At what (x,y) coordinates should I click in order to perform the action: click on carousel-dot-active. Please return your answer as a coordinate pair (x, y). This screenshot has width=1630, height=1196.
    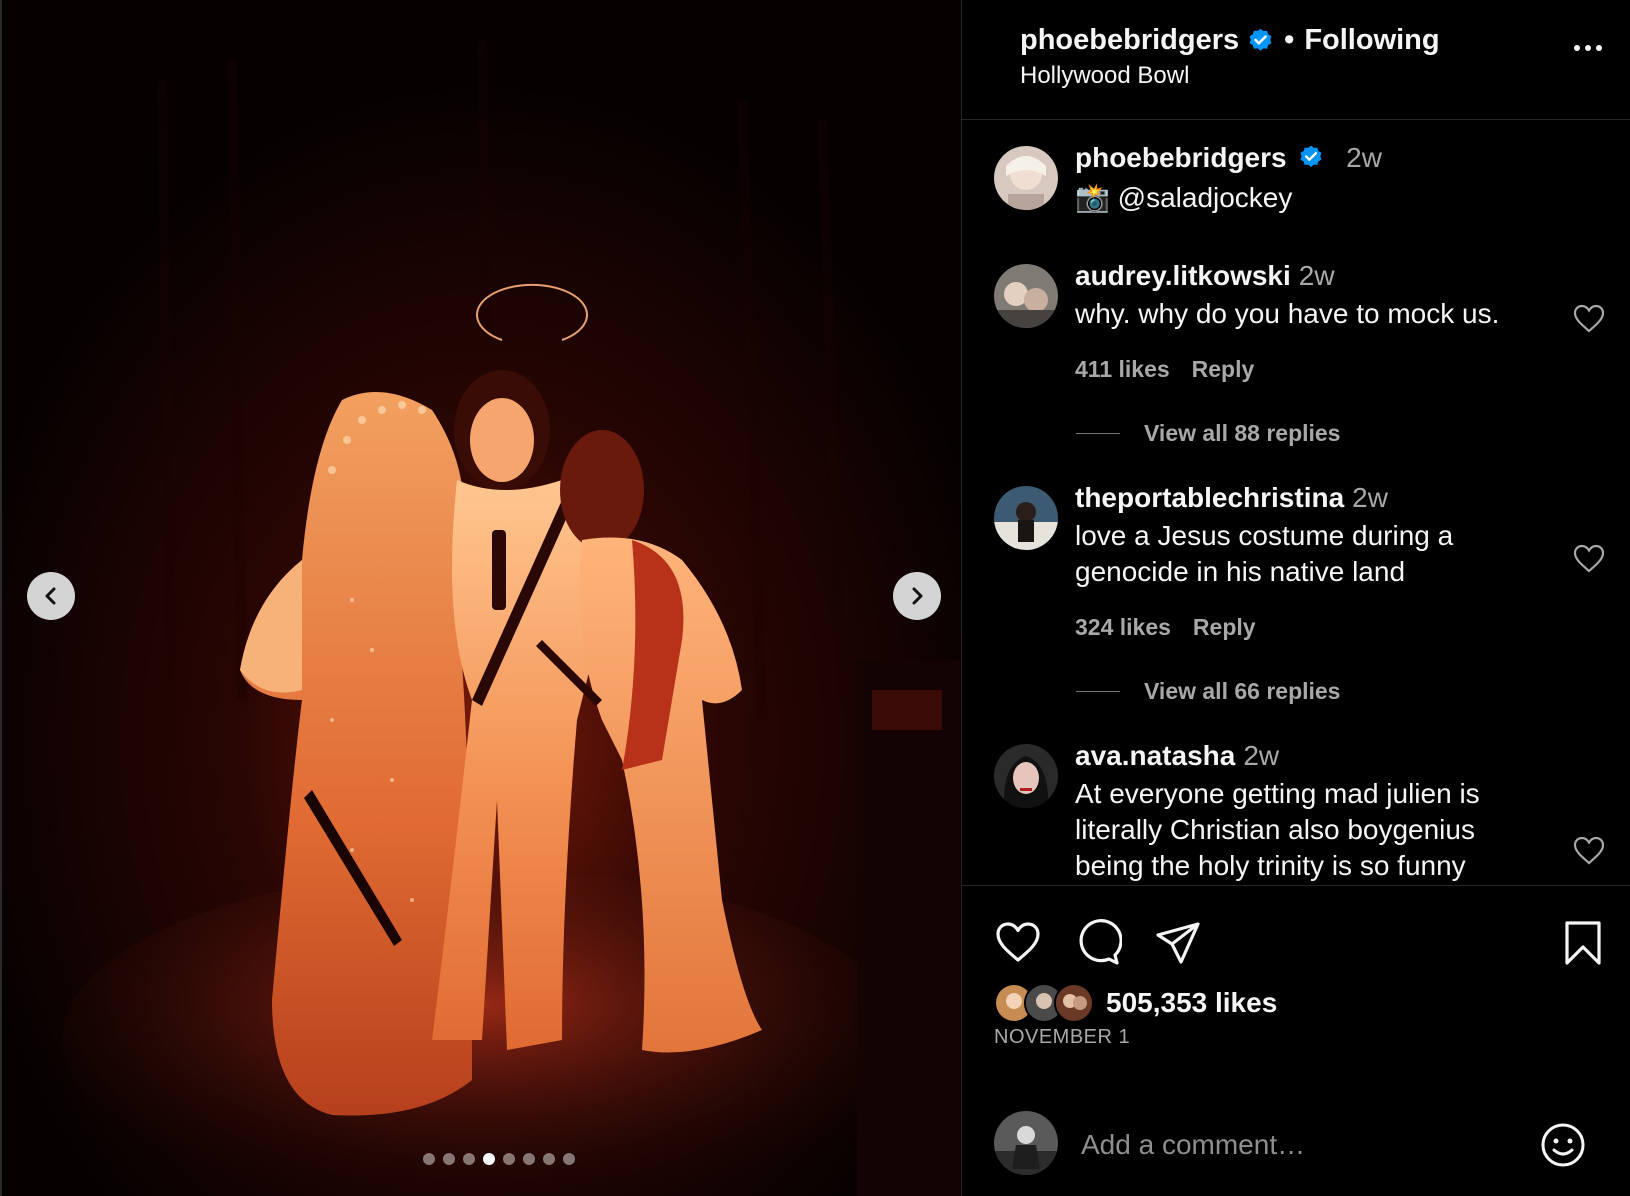
    Looking at the image, I should click on (488, 1159).